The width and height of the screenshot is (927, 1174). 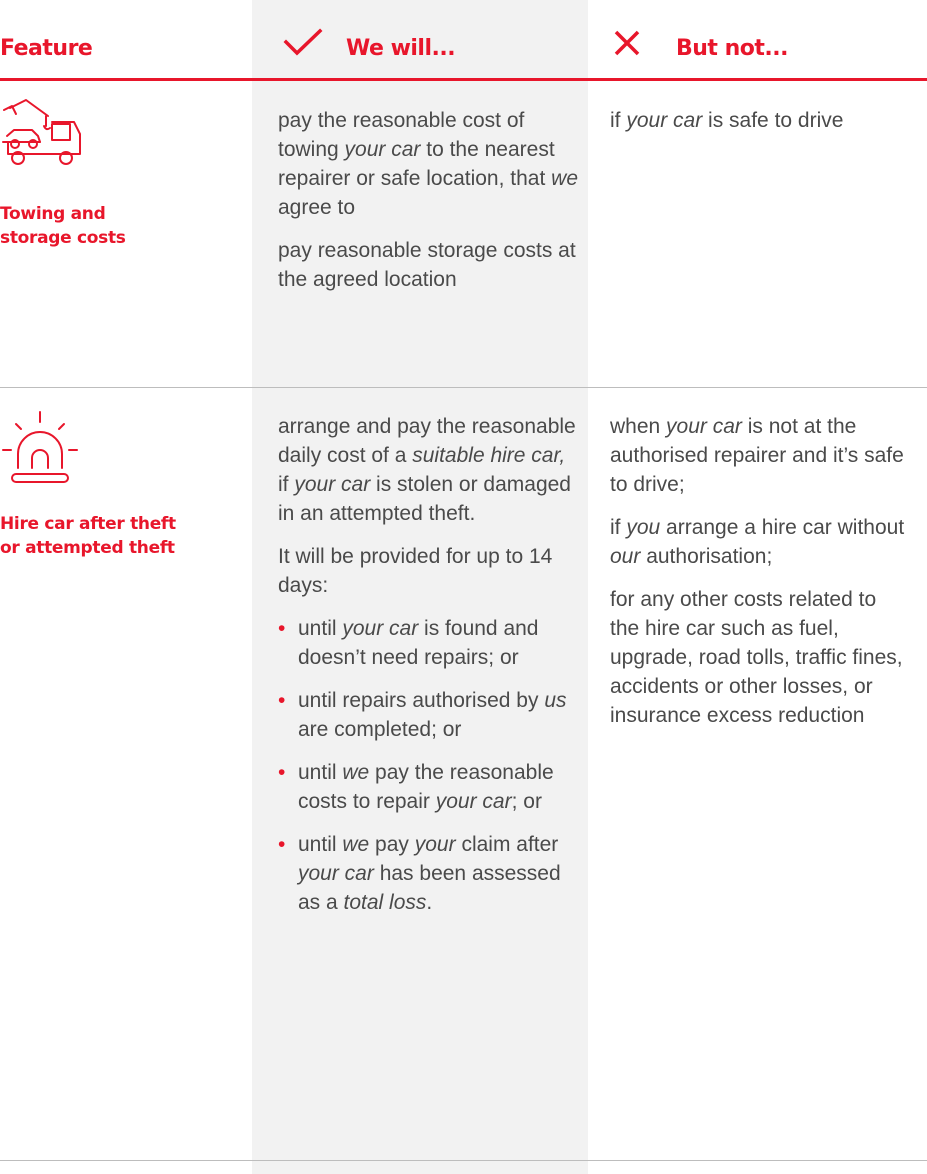 What do you see at coordinates (727, 120) in the screenshot?
I see `but-not-paragraph: if your car is safe to drive` at bounding box center [727, 120].